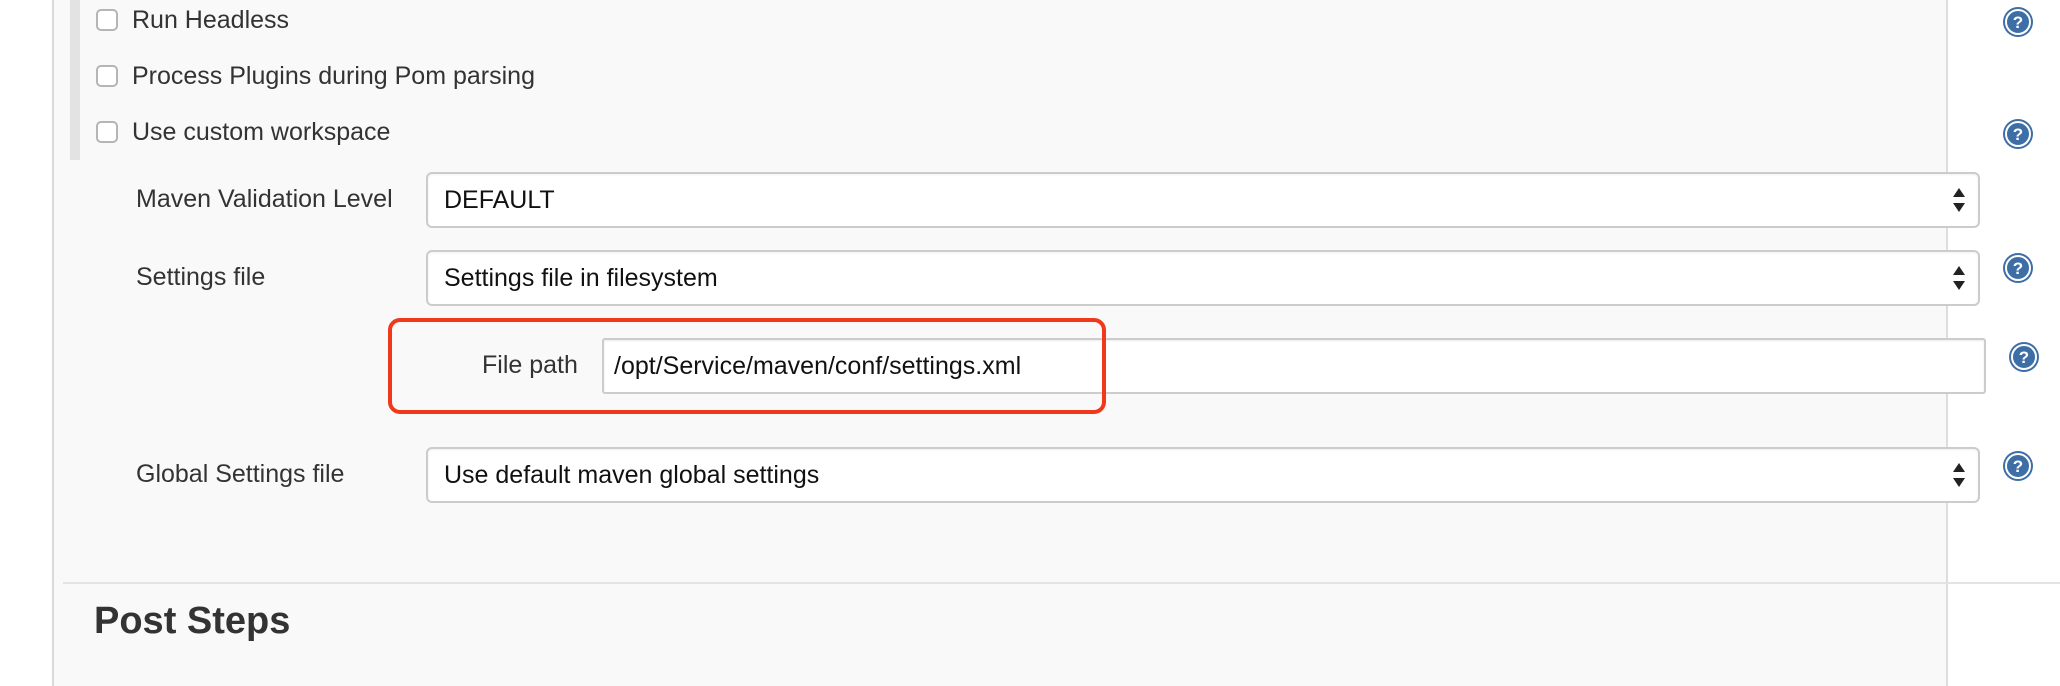 This screenshot has width=2060, height=686. I want to click on post-steps-heading: Post Steps, so click(192, 621).